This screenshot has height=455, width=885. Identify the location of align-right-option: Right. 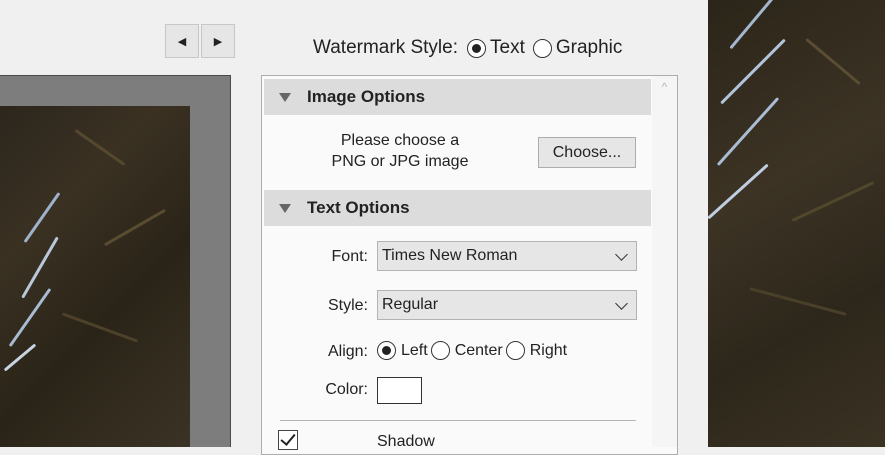
(536, 350).